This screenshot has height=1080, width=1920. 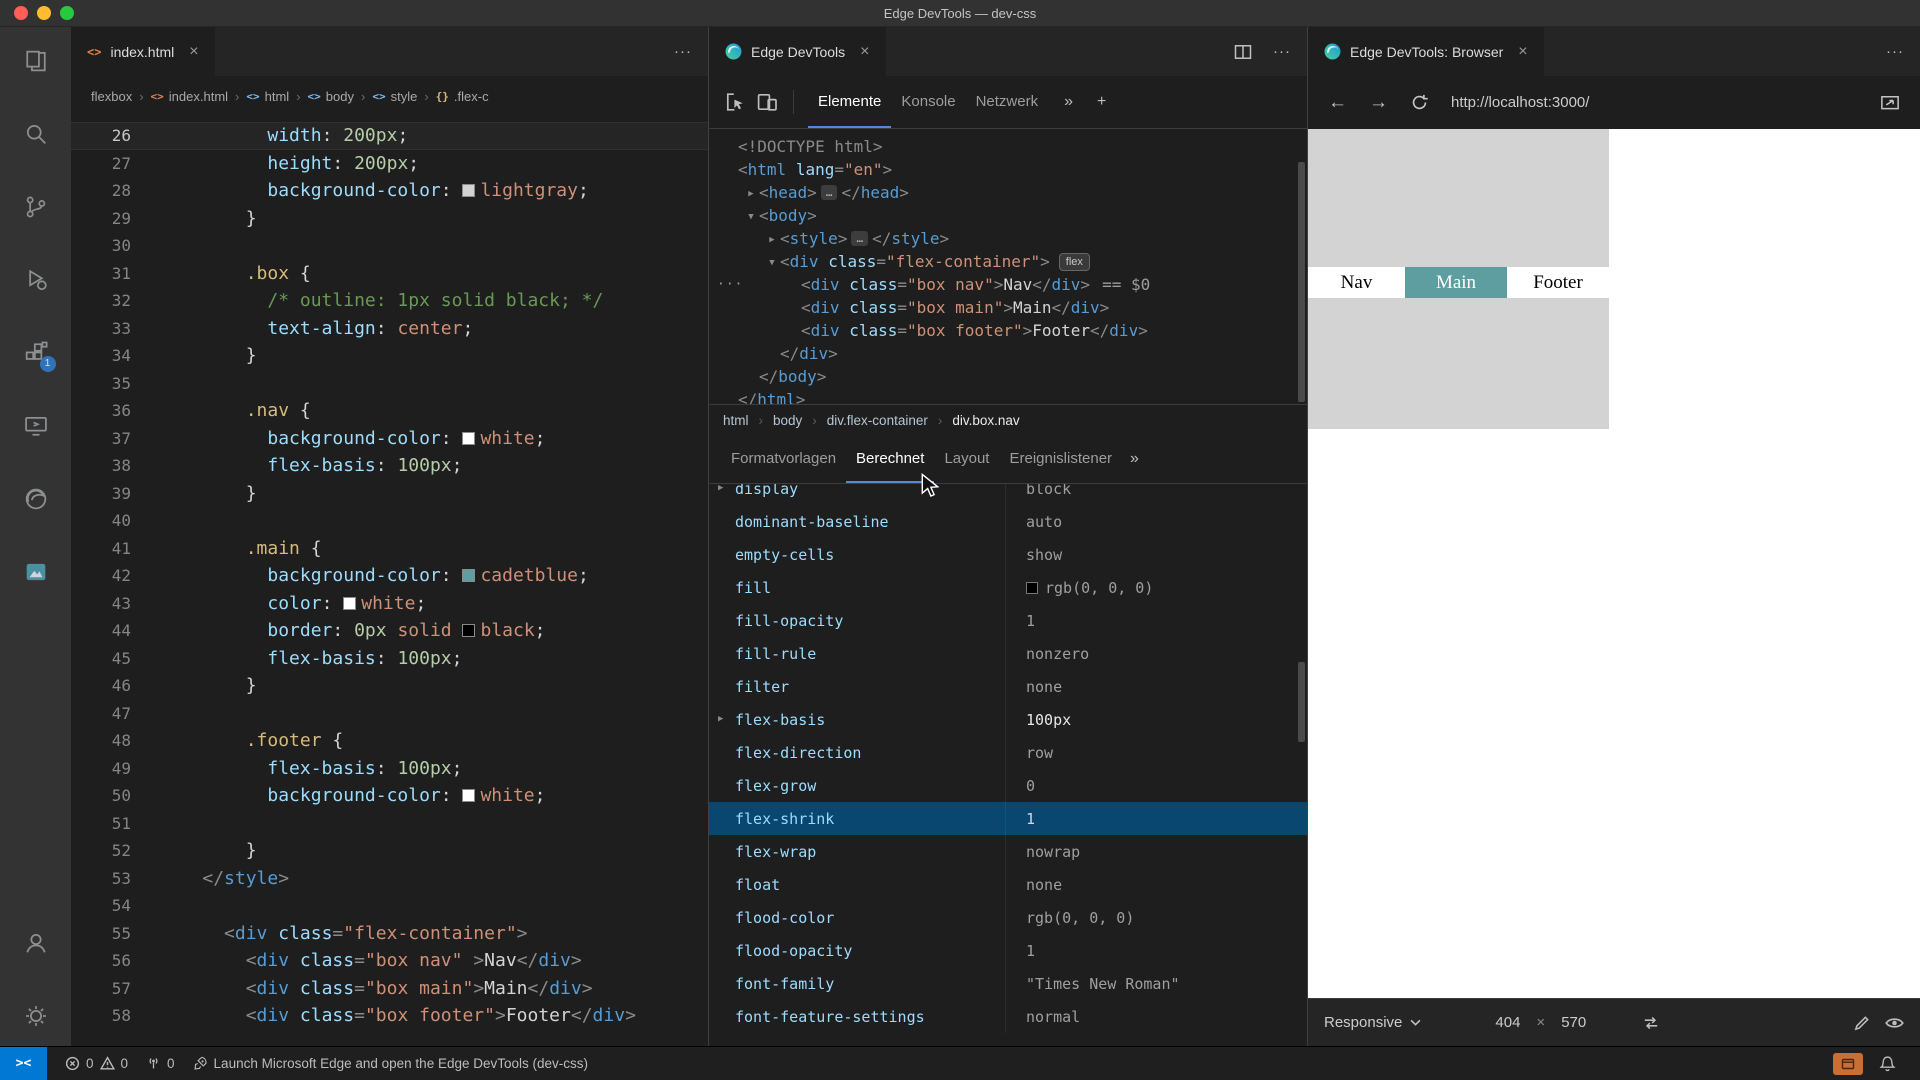 What do you see at coordinates (1426, 51) in the screenshot?
I see `tab-edge-devtools-browser: Edge DevTools: Browser ×` at bounding box center [1426, 51].